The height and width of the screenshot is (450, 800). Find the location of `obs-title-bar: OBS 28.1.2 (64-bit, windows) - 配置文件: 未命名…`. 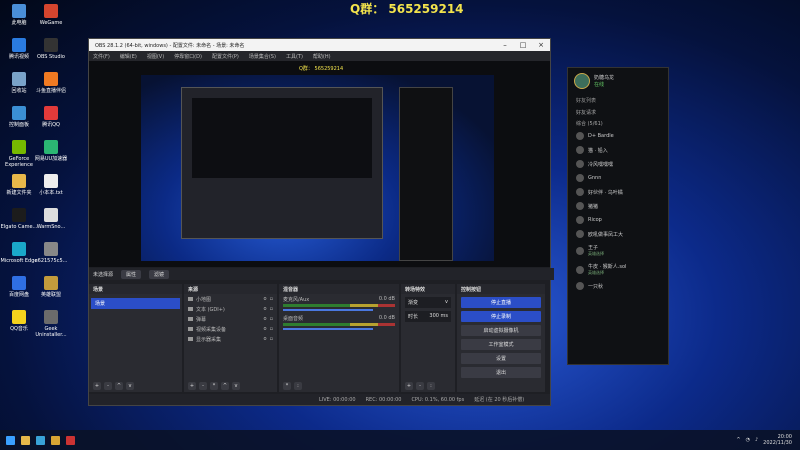

obs-title-bar: OBS 28.1.2 (64-bit, windows) - 配置文件: 未命名… is located at coordinates (319, 45).